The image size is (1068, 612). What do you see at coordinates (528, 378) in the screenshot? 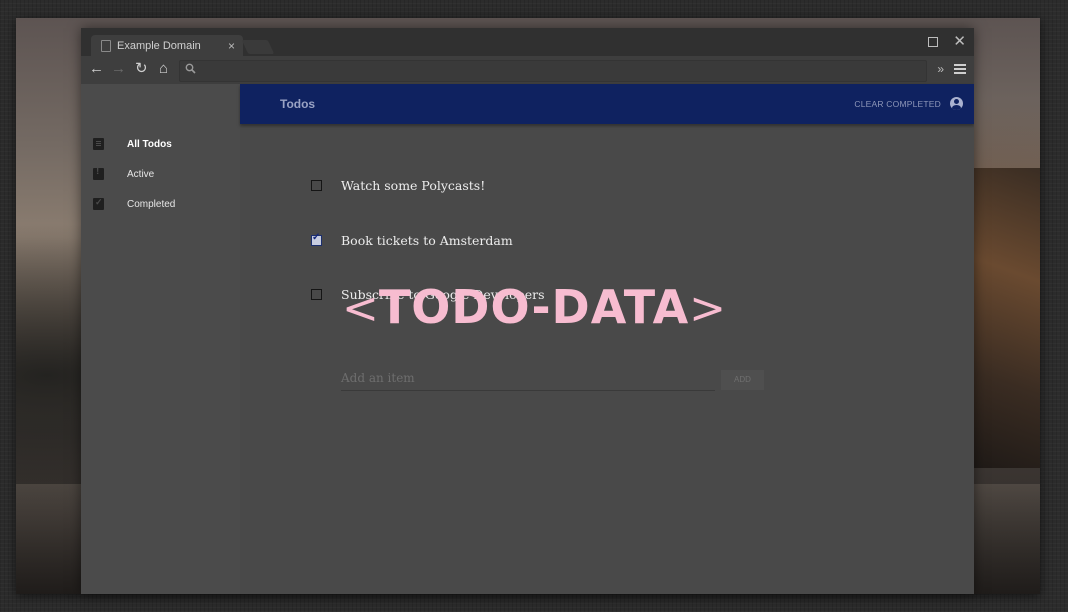
I see `add-item-input: Add an item` at bounding box center [528, 378].